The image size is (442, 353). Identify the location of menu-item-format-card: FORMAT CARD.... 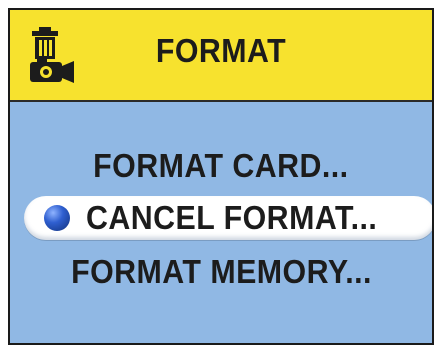
(221, 166).